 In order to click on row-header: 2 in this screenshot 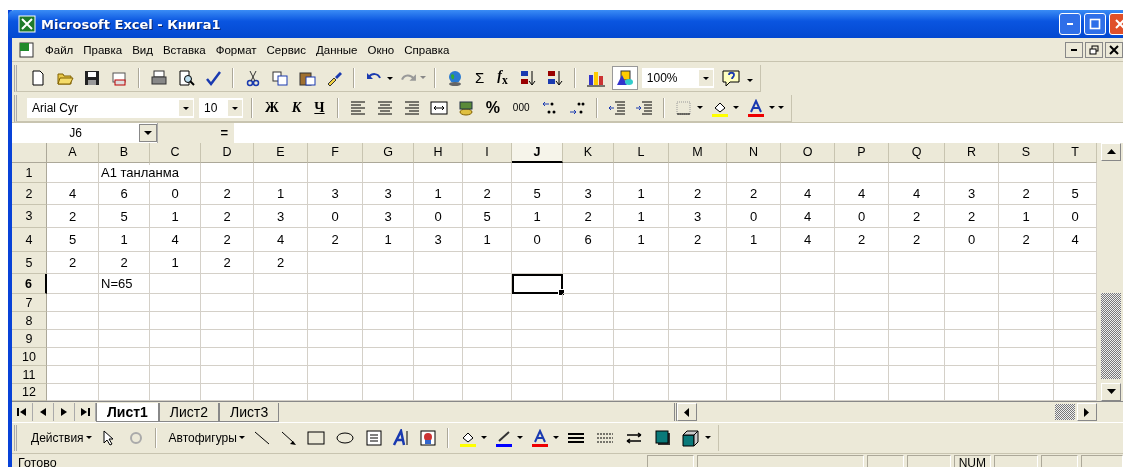, I will do `click(29, 194)`.